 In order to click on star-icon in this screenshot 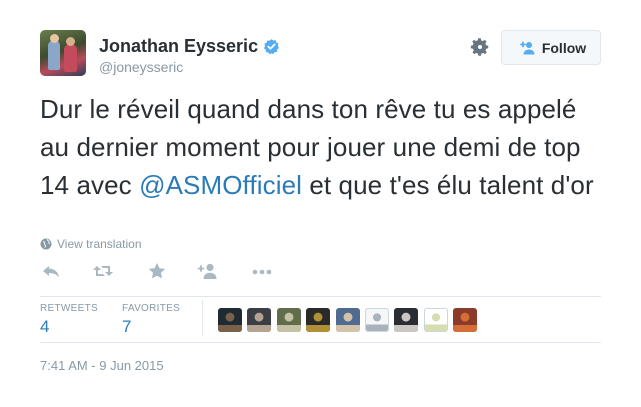, I will do `click(157, 271)`.